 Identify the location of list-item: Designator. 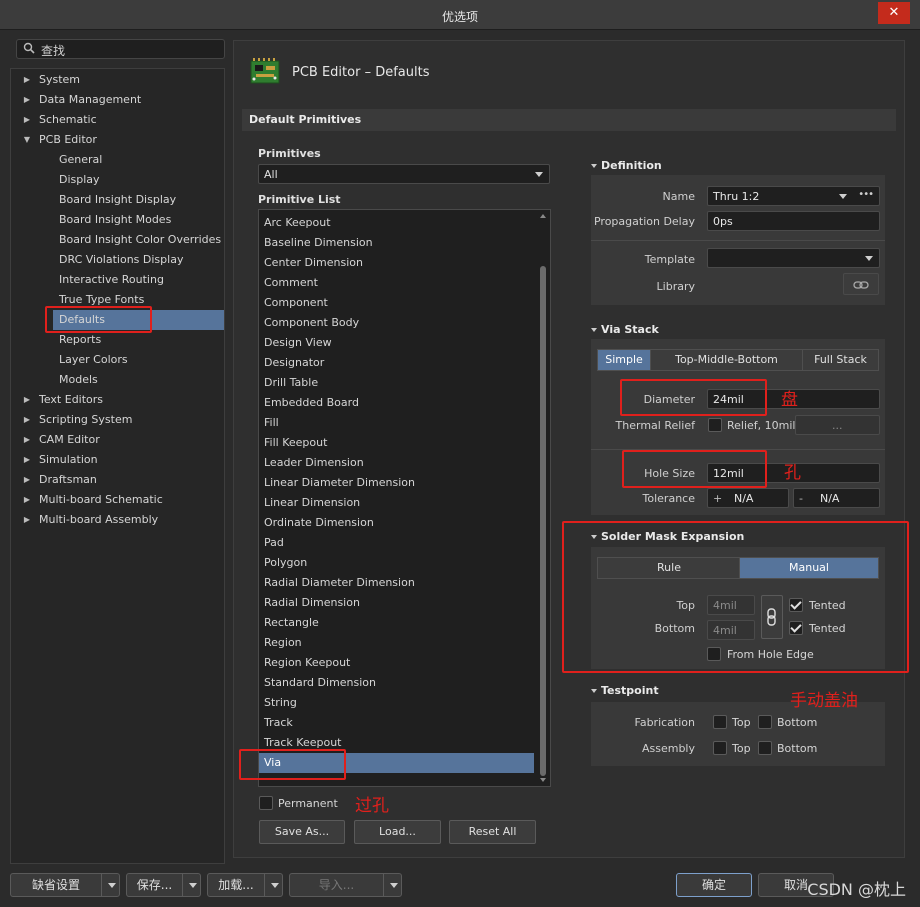
(396, 363).